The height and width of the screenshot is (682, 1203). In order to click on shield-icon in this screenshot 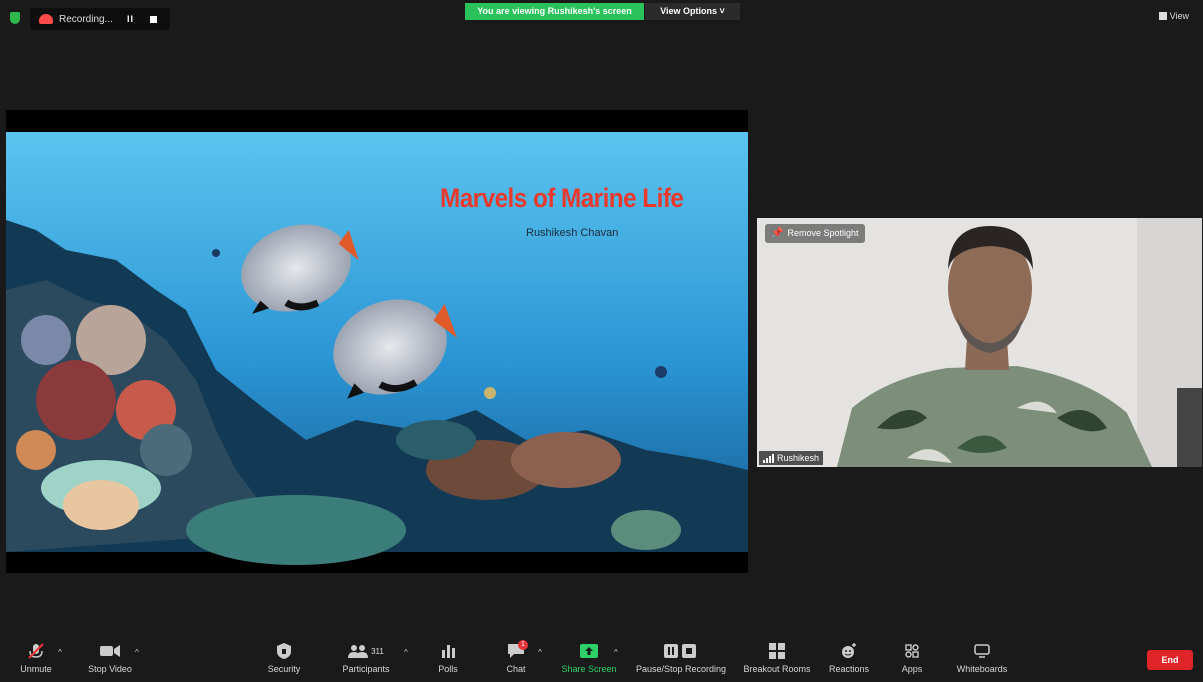, I will do `click(15, 18)`.